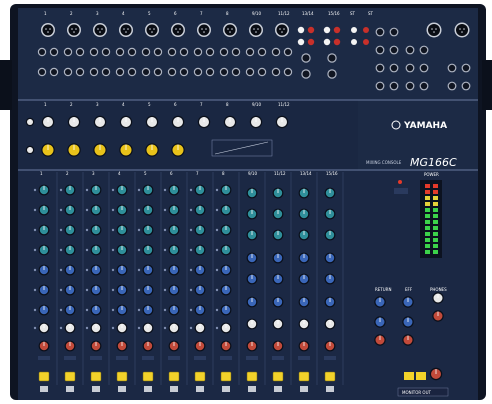 The image size is (492, 404). Describe the element at coordinates (436, 374) in the screenshot. I see `monitor-level-knob` at that location.